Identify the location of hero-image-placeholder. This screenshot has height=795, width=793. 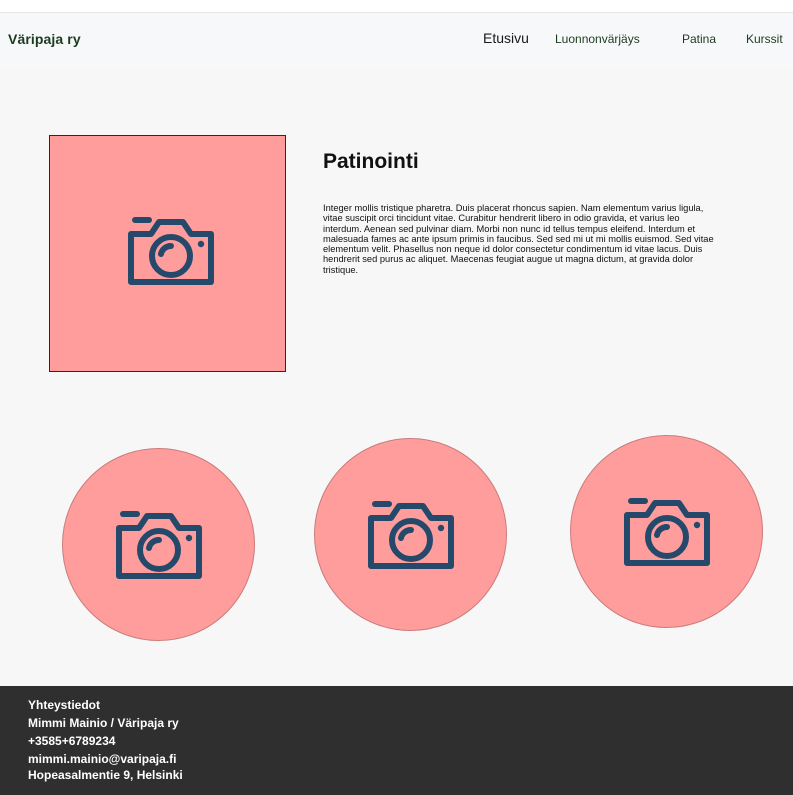
(167, 253).